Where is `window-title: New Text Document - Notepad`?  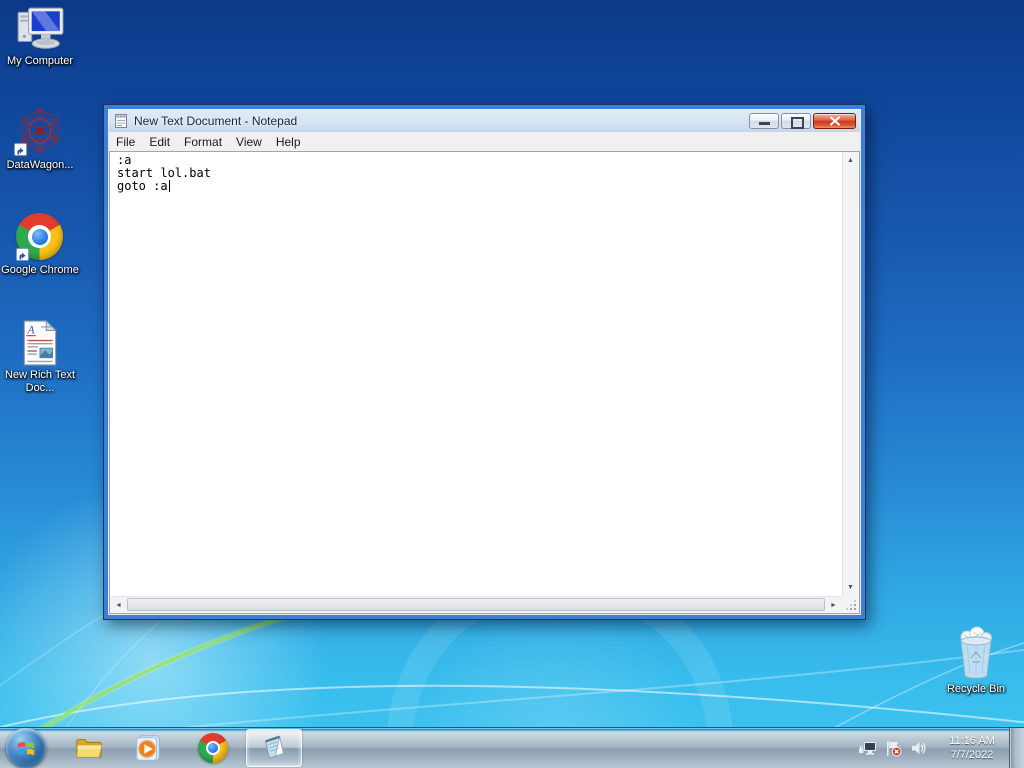
window-title: New Text Document - Notepad is located at coordinates (216, 121).